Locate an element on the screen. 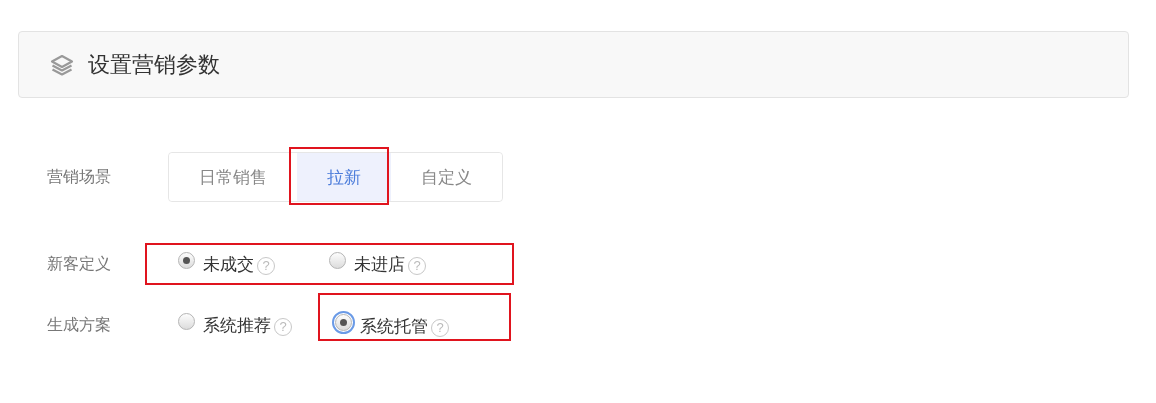 The width and height of the screenshot is (1156, 403). section-title: 设置营销参数 is located at coordinates (154, 64).